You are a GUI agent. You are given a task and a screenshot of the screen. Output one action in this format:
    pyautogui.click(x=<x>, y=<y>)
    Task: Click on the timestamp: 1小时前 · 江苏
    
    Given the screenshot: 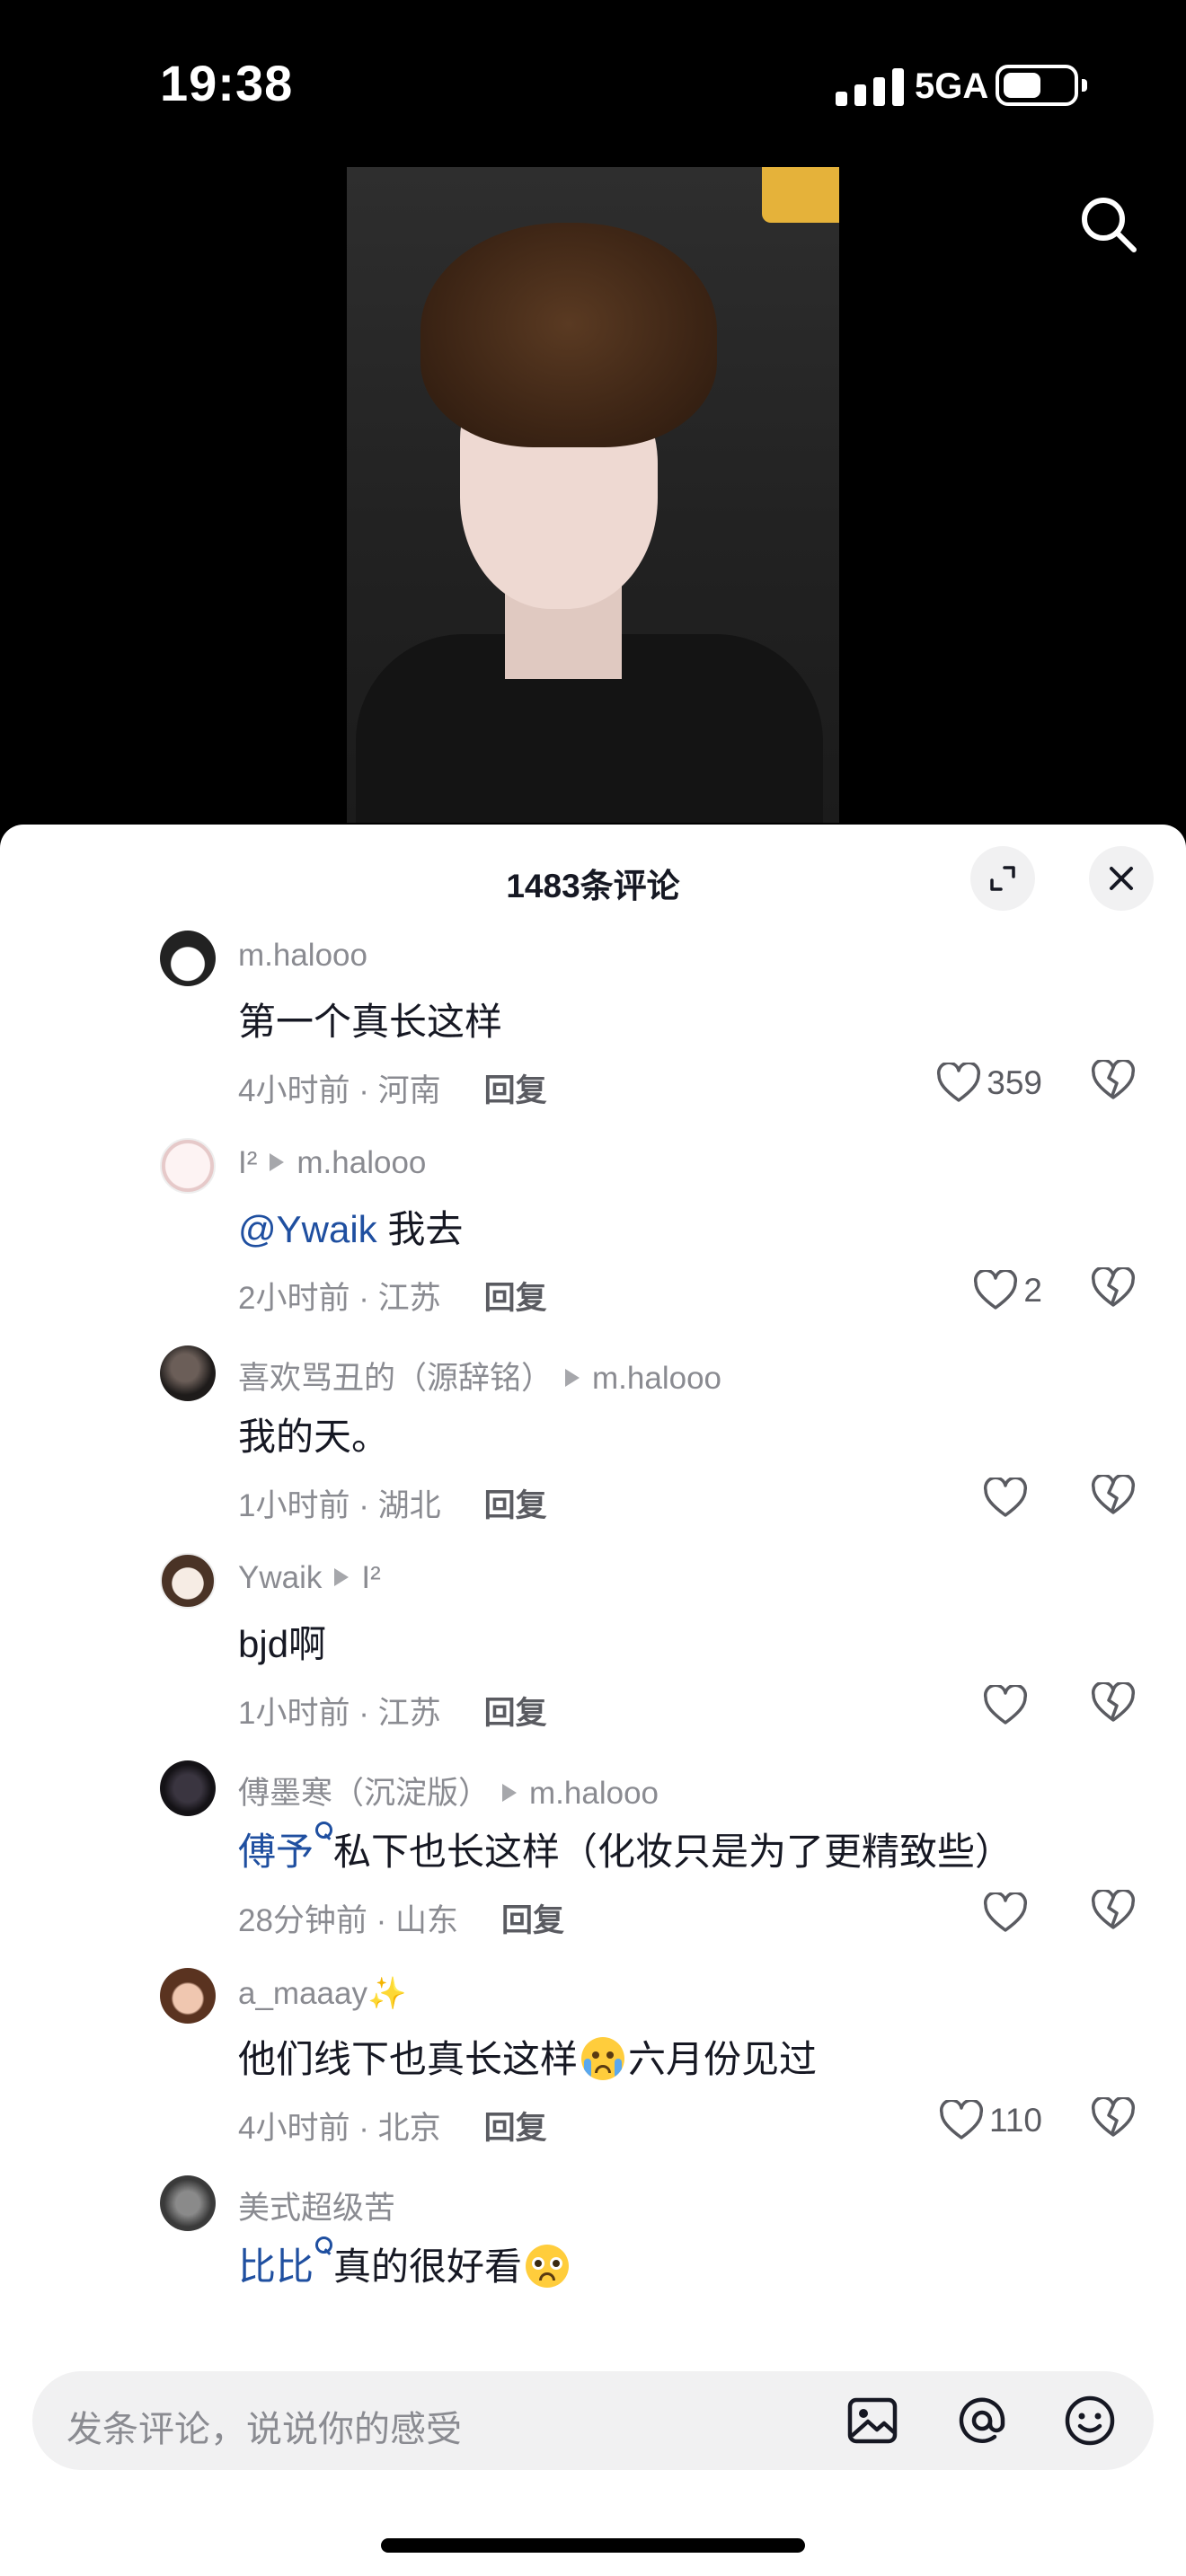 What is the action you would take?
    pyautogui.click(x=339, y=1713)
    